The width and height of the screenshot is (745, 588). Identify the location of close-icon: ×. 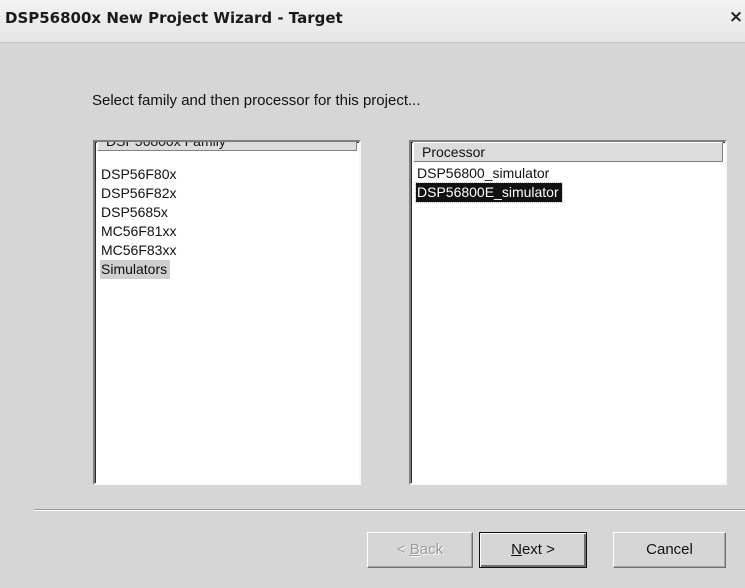
(736, 17).